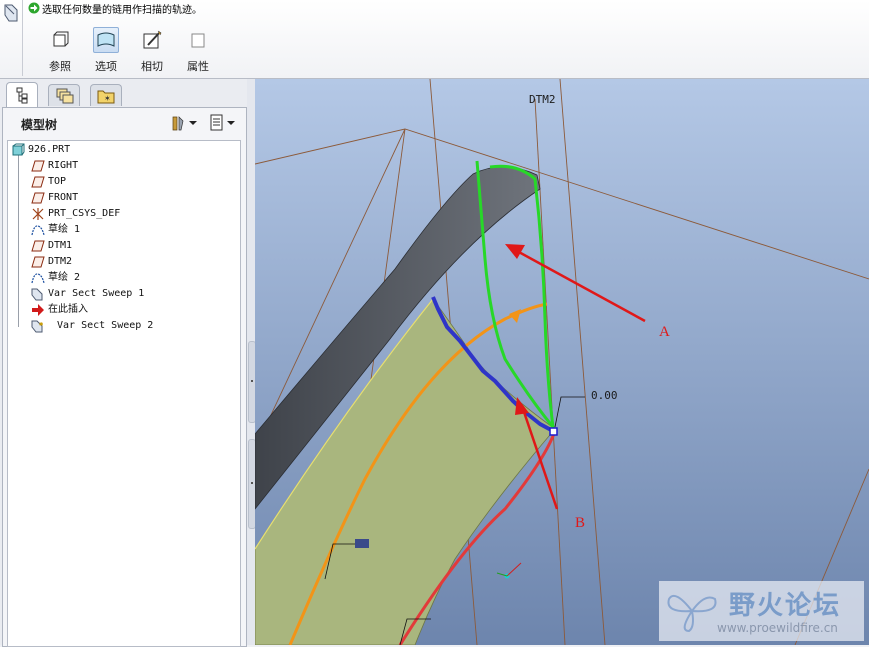 This screenshot has width=869, height=647. Describe the element at coordinates (64, 229) in the screenshot. I see `tree-item-label: 草绘 1` at that location.